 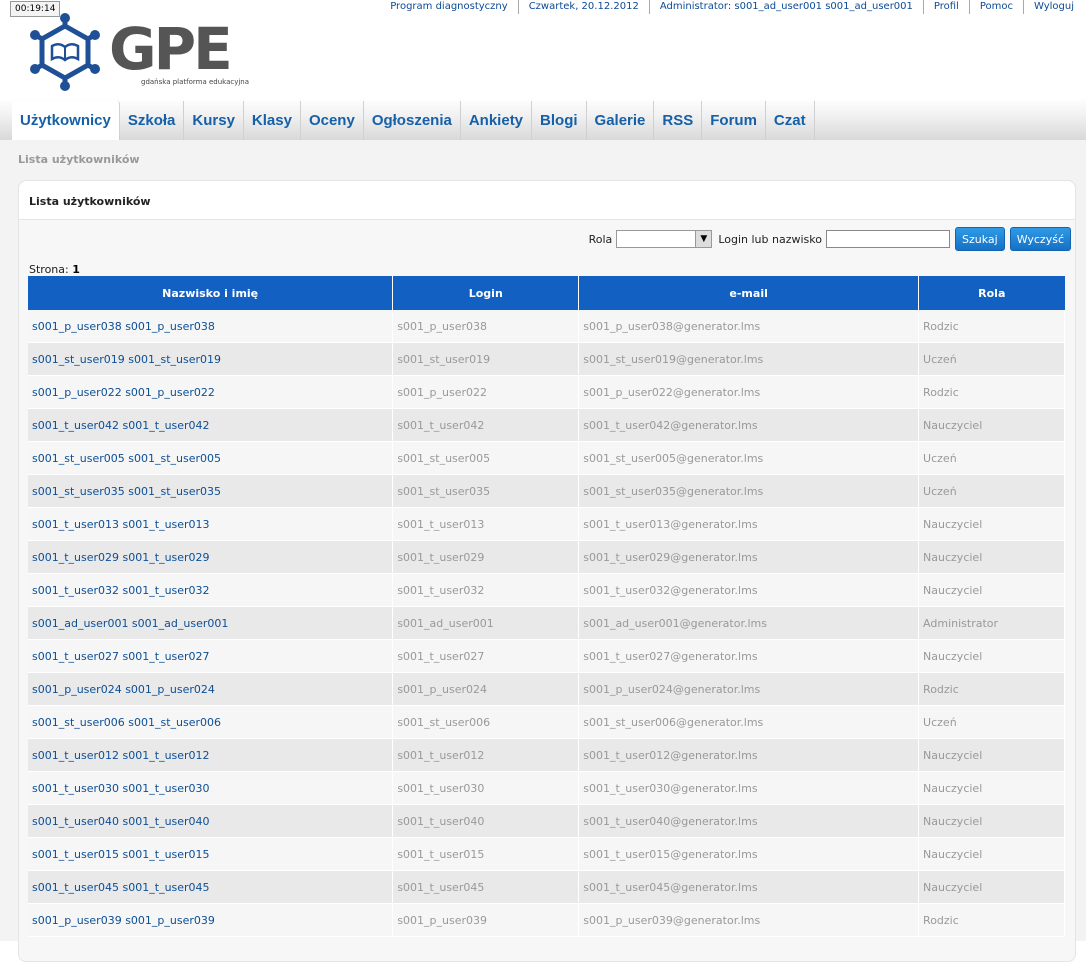 I want to click on col-login-header: Login, so click(x=486, y=293).